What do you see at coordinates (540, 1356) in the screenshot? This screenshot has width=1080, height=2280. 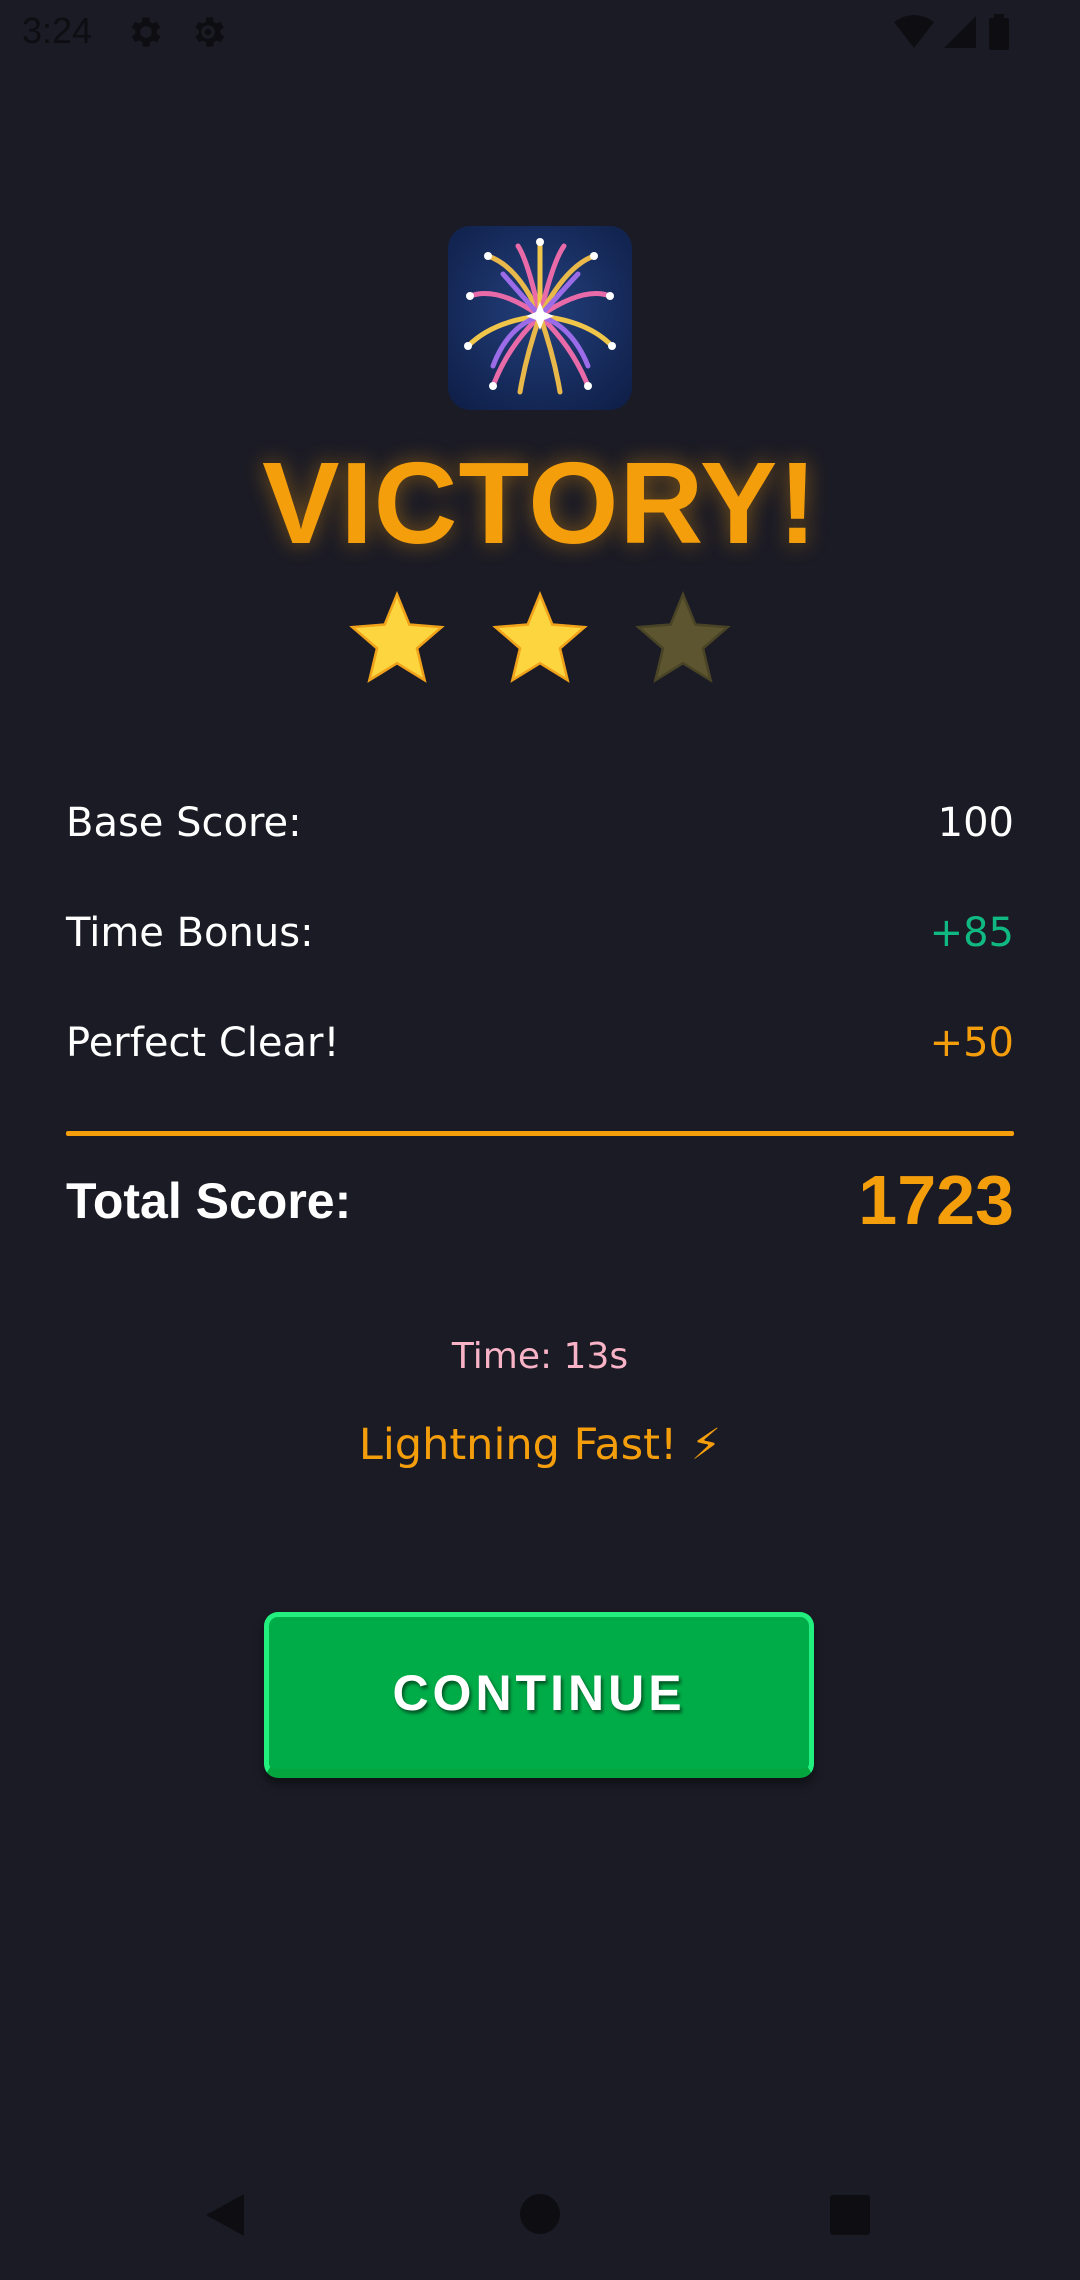 I see `time-text: Time: 13s` at bounding box center [540, 1356].